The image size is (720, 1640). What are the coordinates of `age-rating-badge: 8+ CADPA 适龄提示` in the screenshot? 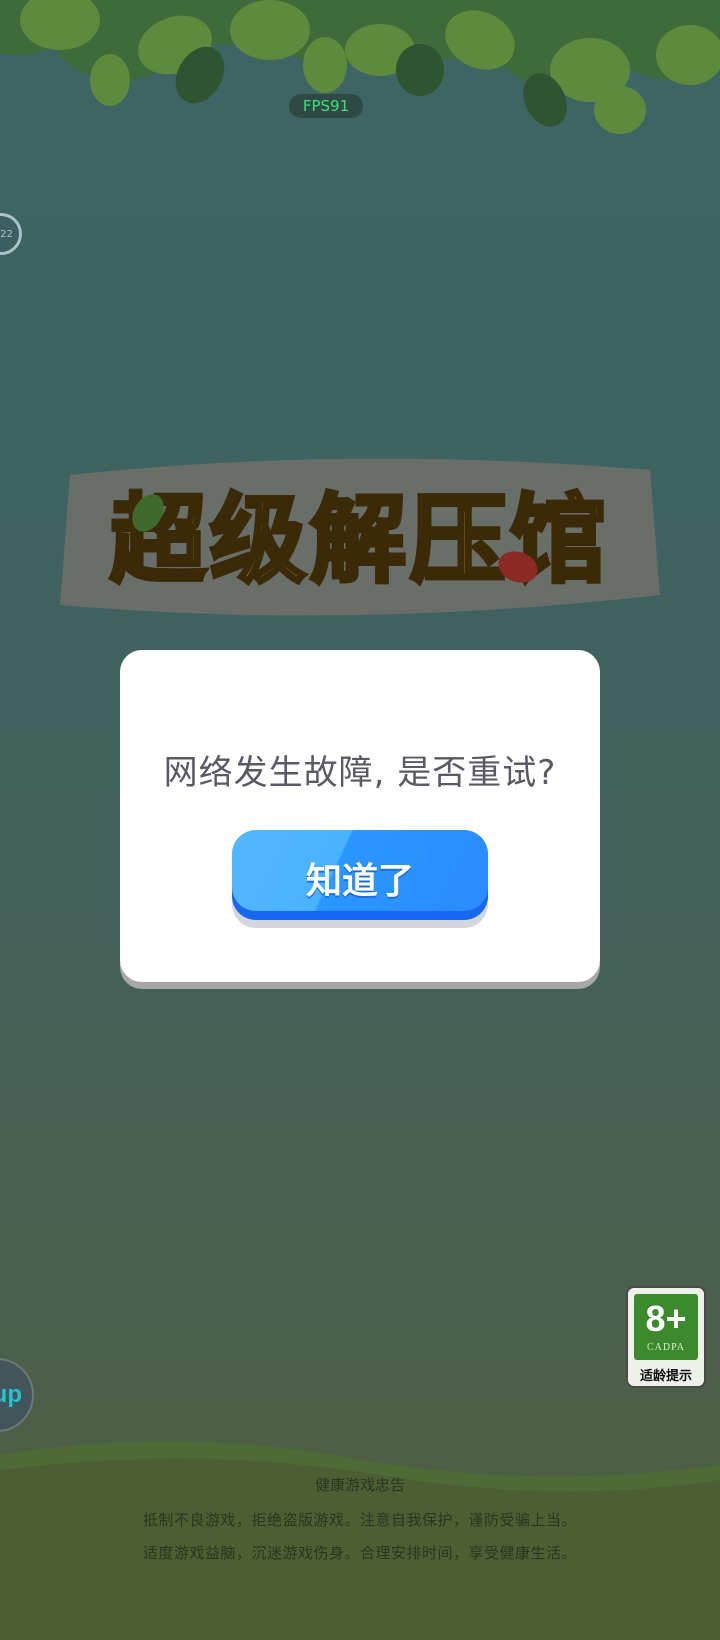 It's located at (666, 1337).